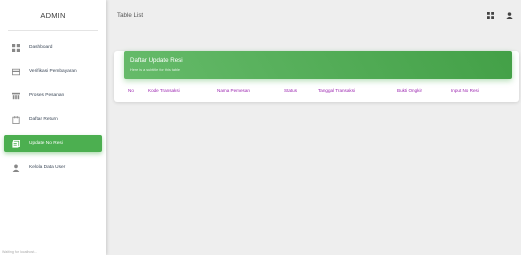  I want to click on sidebar-item-label: Daftar Return, so click(43, 119).